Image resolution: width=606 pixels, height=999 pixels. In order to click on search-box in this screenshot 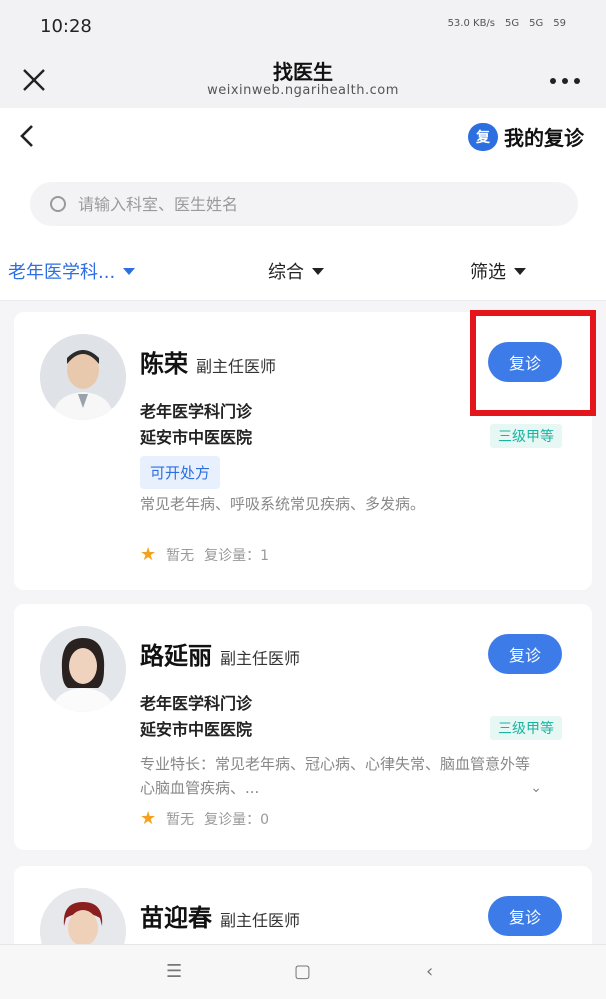, I will do `click(304, 204)`.